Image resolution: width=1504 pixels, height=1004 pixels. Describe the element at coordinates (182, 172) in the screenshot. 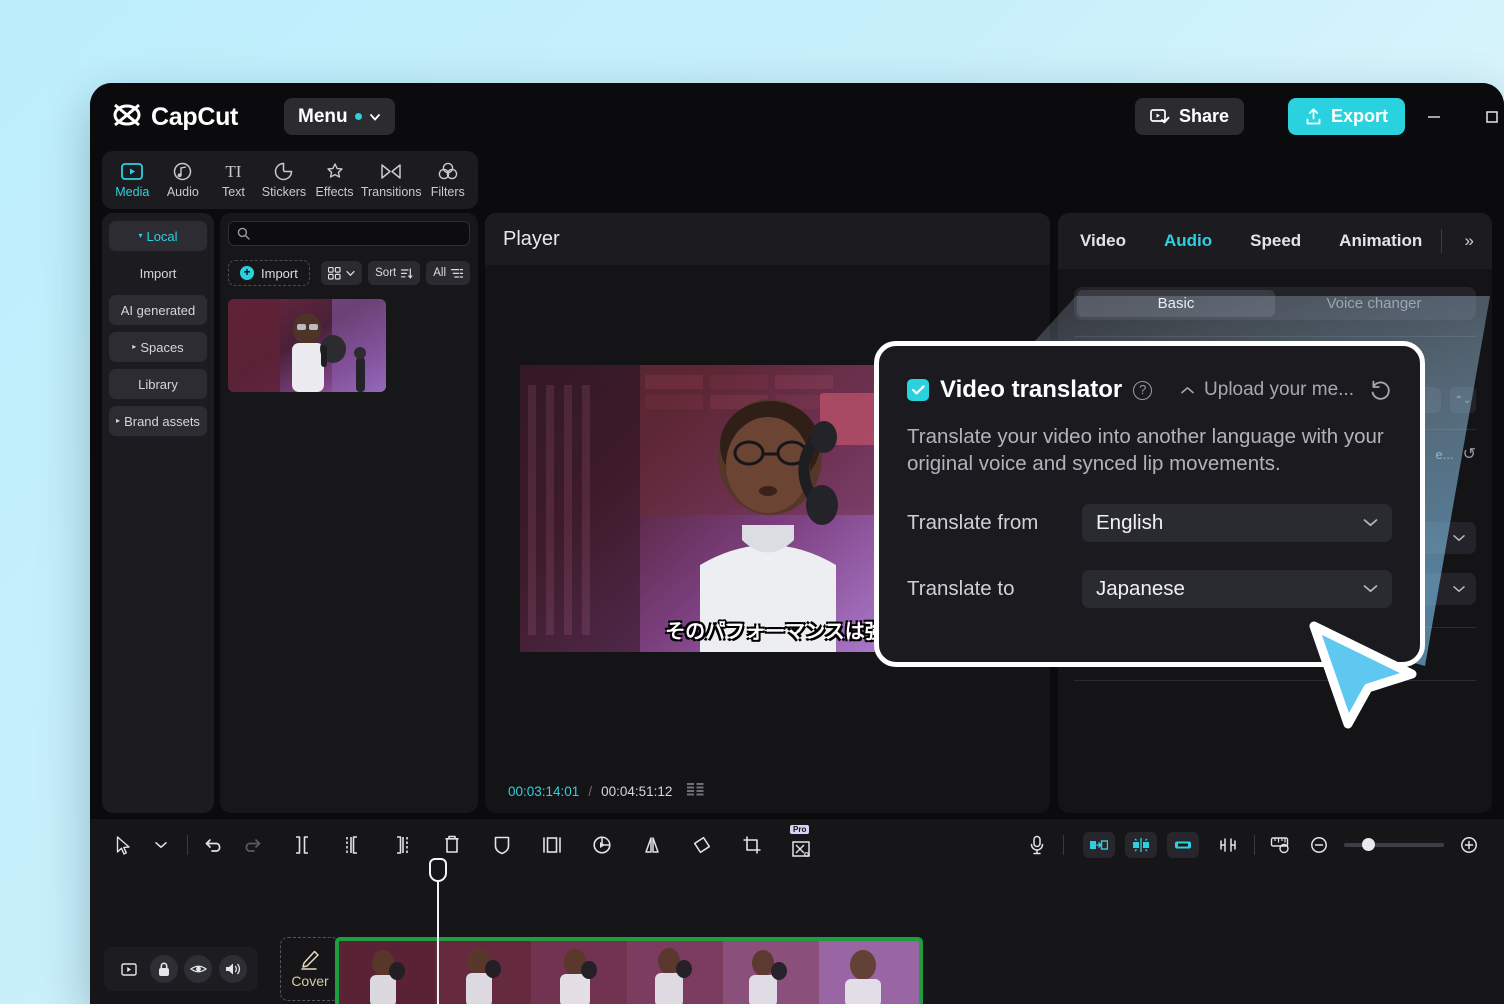

I see `audio-icon` at that location.